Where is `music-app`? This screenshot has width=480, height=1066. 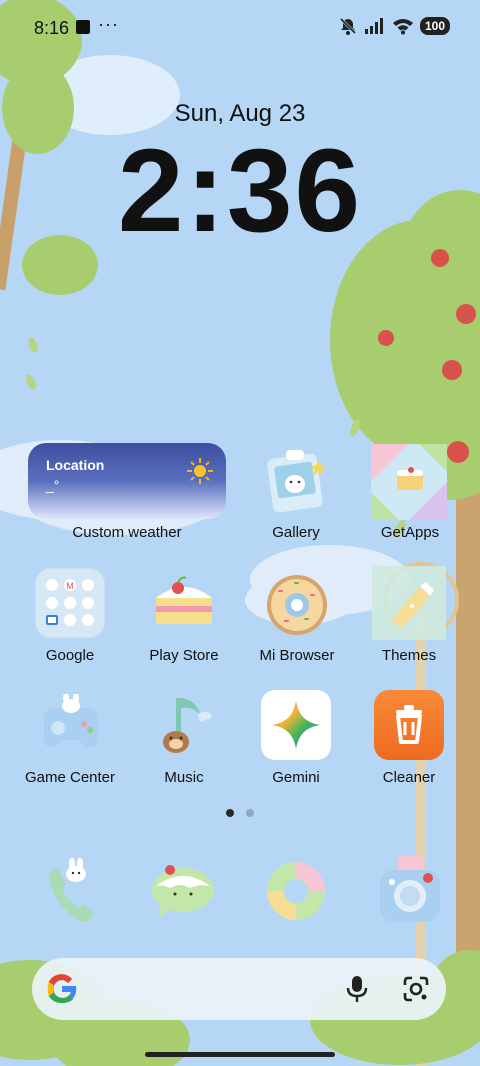 music-app is located at coordinates (185, 724).